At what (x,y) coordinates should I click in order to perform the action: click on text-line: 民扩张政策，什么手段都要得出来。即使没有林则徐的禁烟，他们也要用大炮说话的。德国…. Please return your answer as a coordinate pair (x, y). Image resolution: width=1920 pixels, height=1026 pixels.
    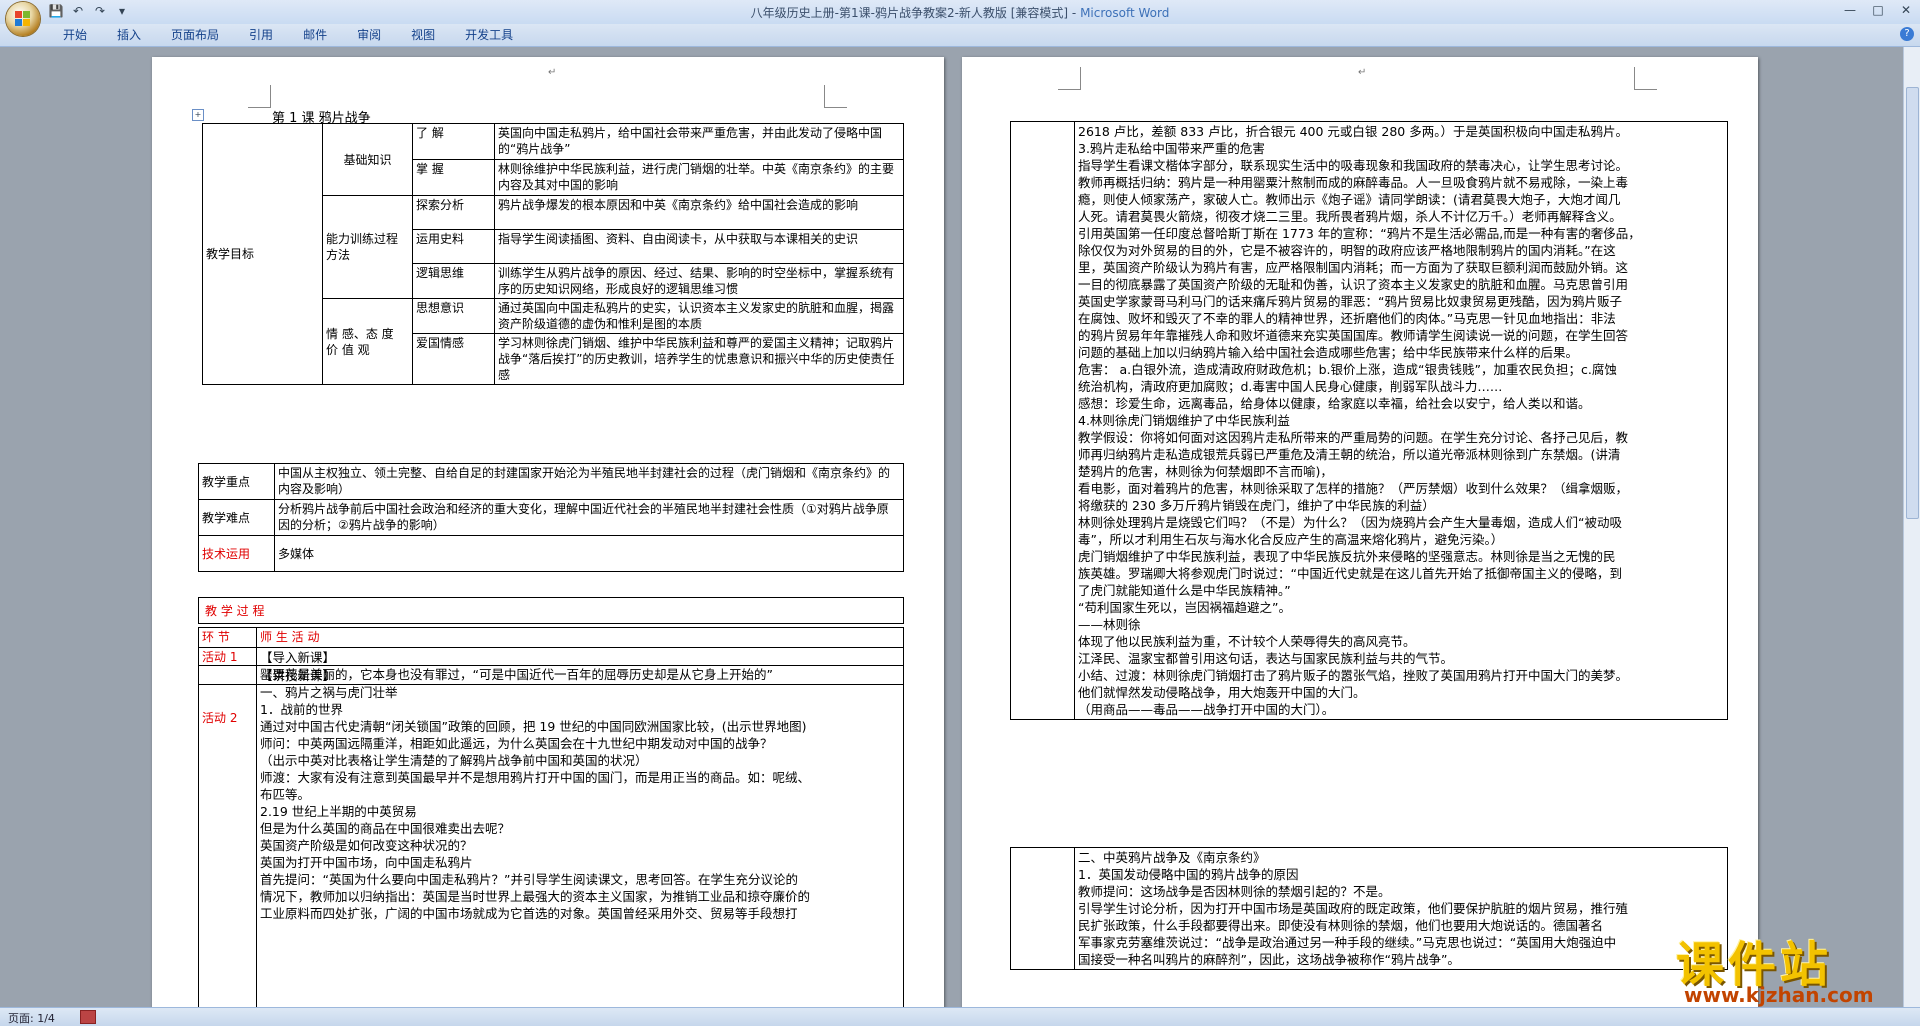
    Looking at the image, I should click on (1341, 925).